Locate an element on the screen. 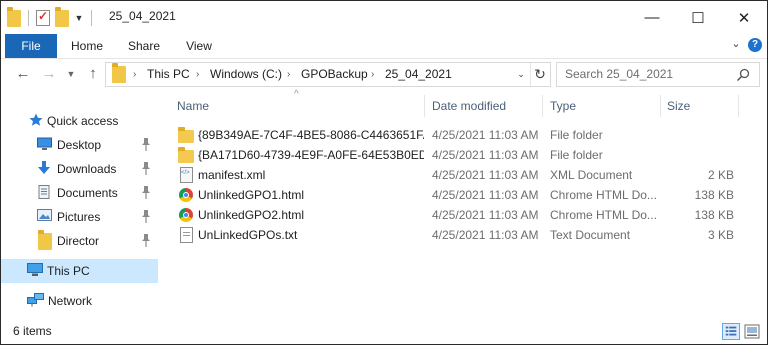  sidebar-item-desktop: Desktop is located at coordinates (79, 145).